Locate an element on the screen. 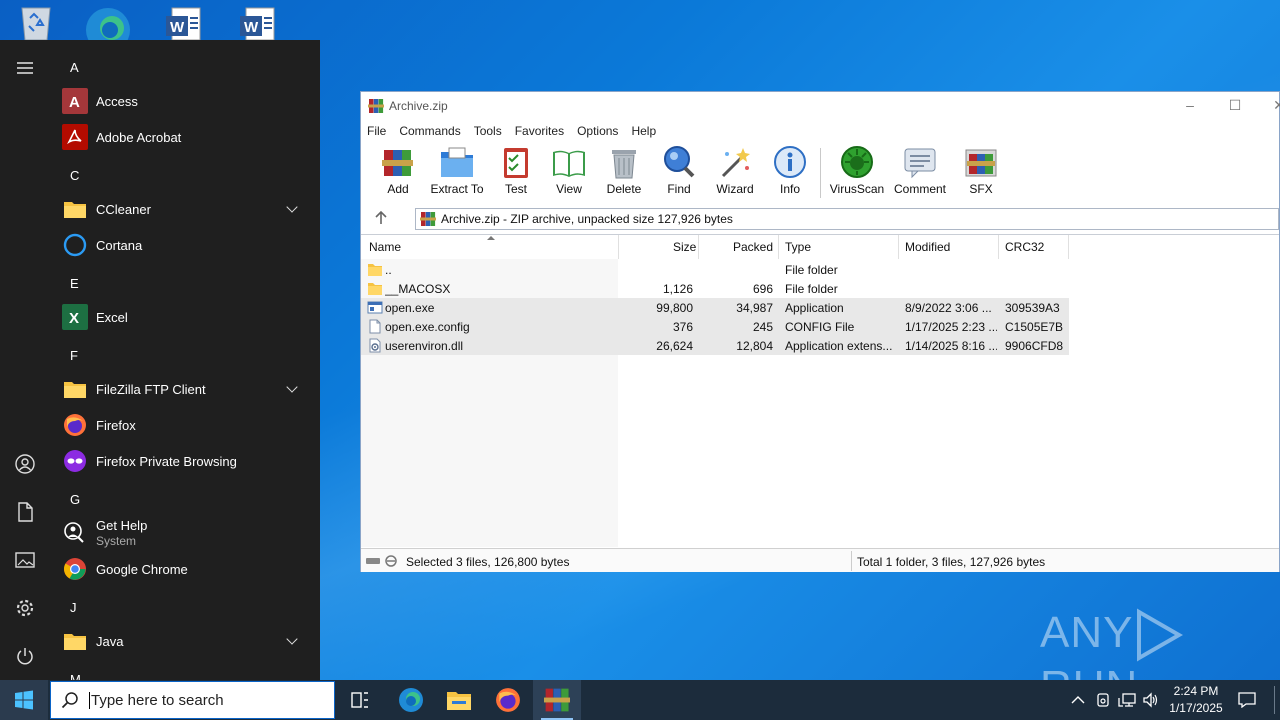 This screenshot has height=720, width=1280. recycle-bin-icon is located at coordinates (38, 22).